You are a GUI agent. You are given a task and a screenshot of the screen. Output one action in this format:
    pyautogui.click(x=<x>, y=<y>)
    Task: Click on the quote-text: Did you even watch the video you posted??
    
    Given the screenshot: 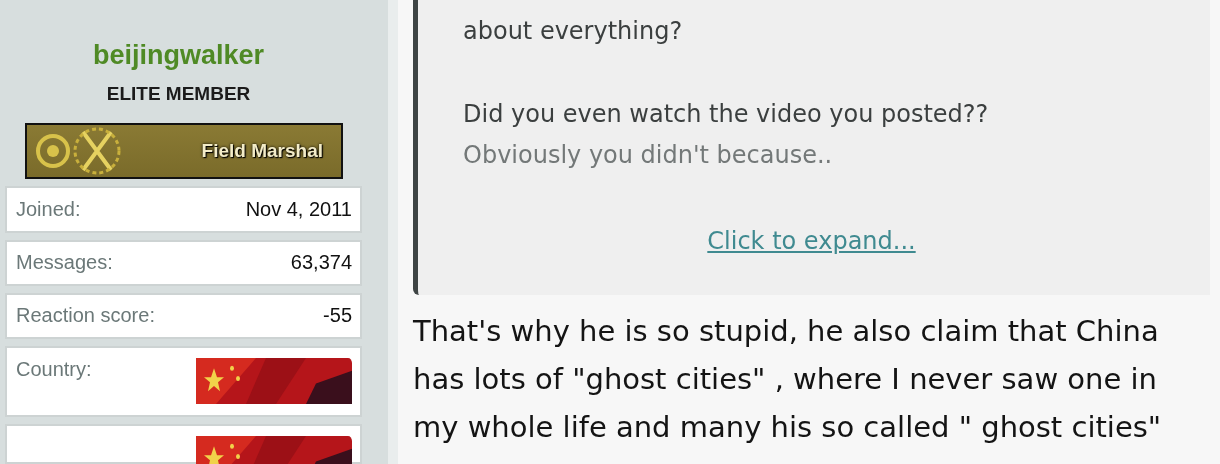 What is the action you would take?
    pyautogui.click(x=726, y=114)
    